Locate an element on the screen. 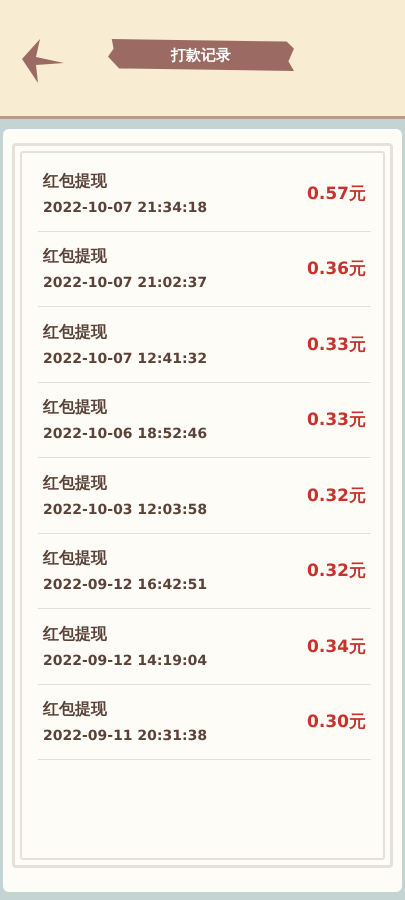  record-amount: 0.57元 is located at coordinates (336, 193).